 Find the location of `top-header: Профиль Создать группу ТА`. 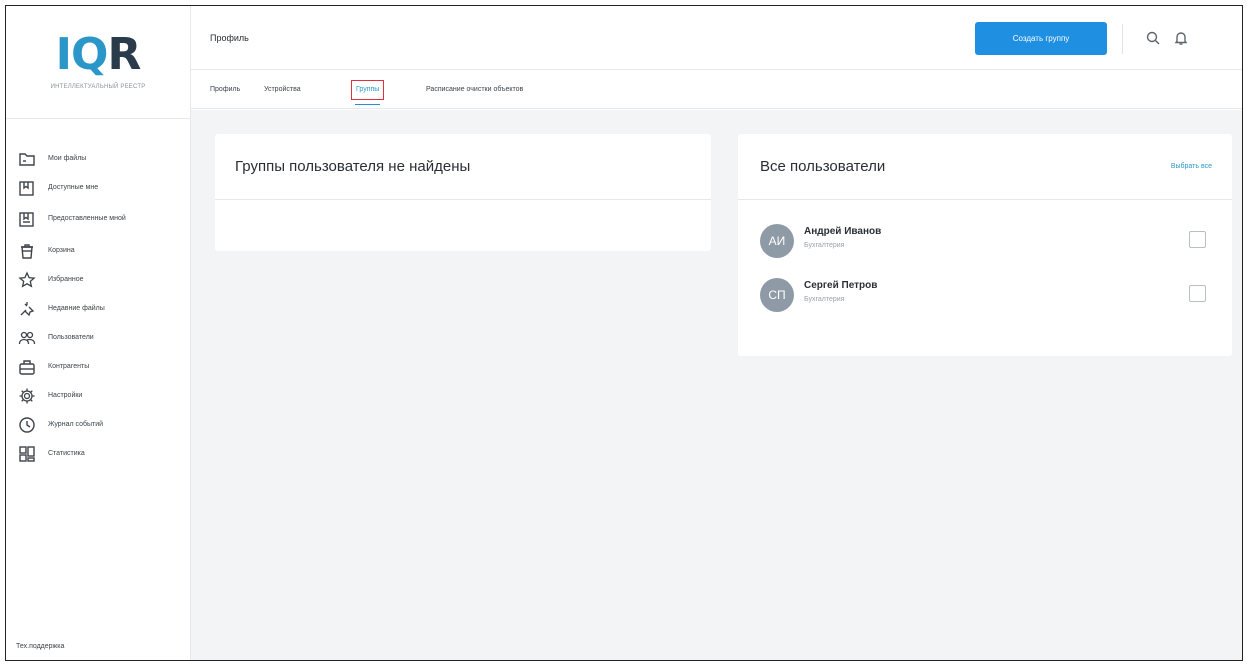

top-header: Профиль Создать группу ТА is located at coordinates (716, 38).